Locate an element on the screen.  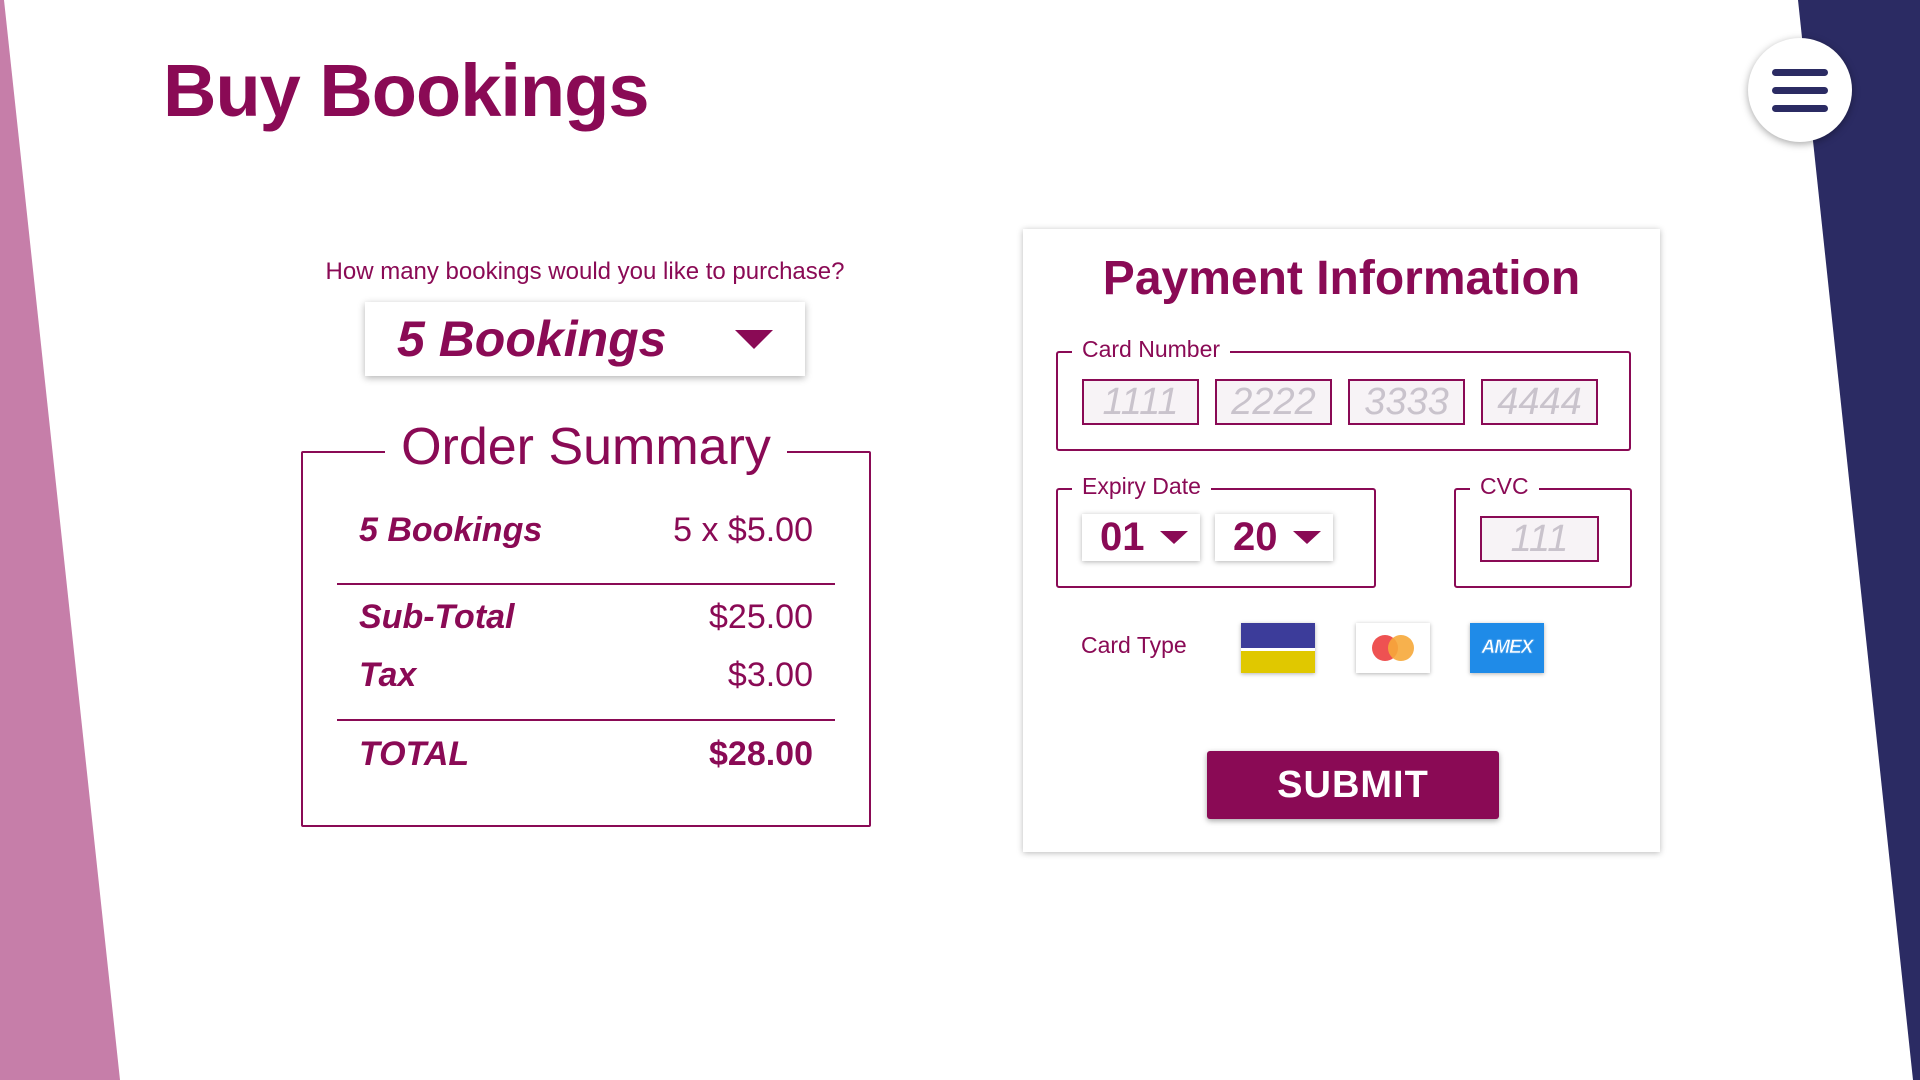
summary-total: TOTAL $28.00 is located at coordinates (586, 754).